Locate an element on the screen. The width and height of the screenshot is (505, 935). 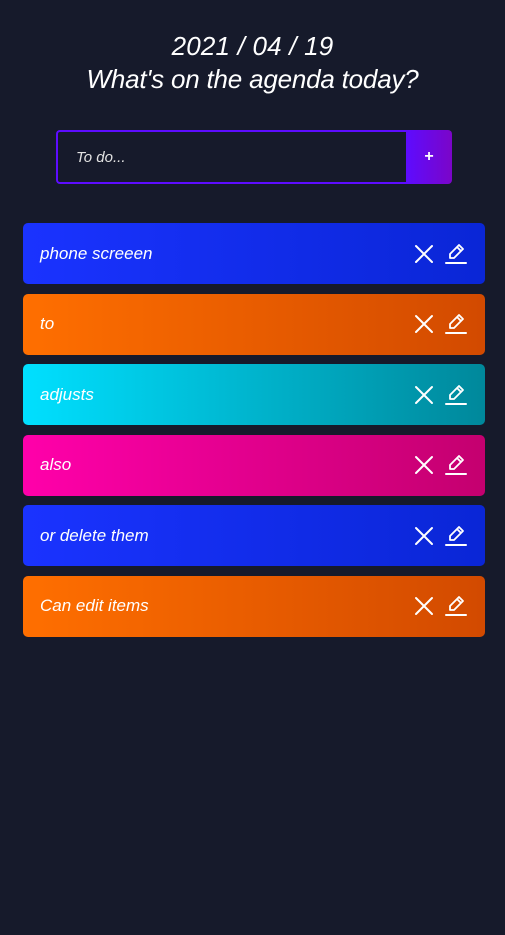
todo-item: also is located at coordinates (254, 465).